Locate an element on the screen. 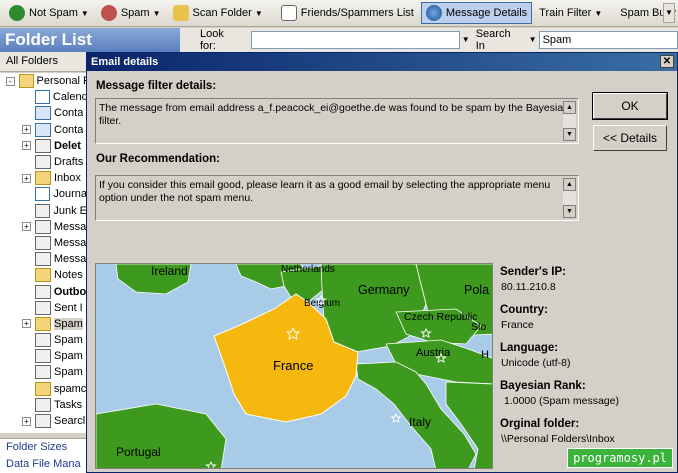 The height and width of the screenshot is (473, 678). spam-button: Spam ▼ is located at coordinates (131, 13).